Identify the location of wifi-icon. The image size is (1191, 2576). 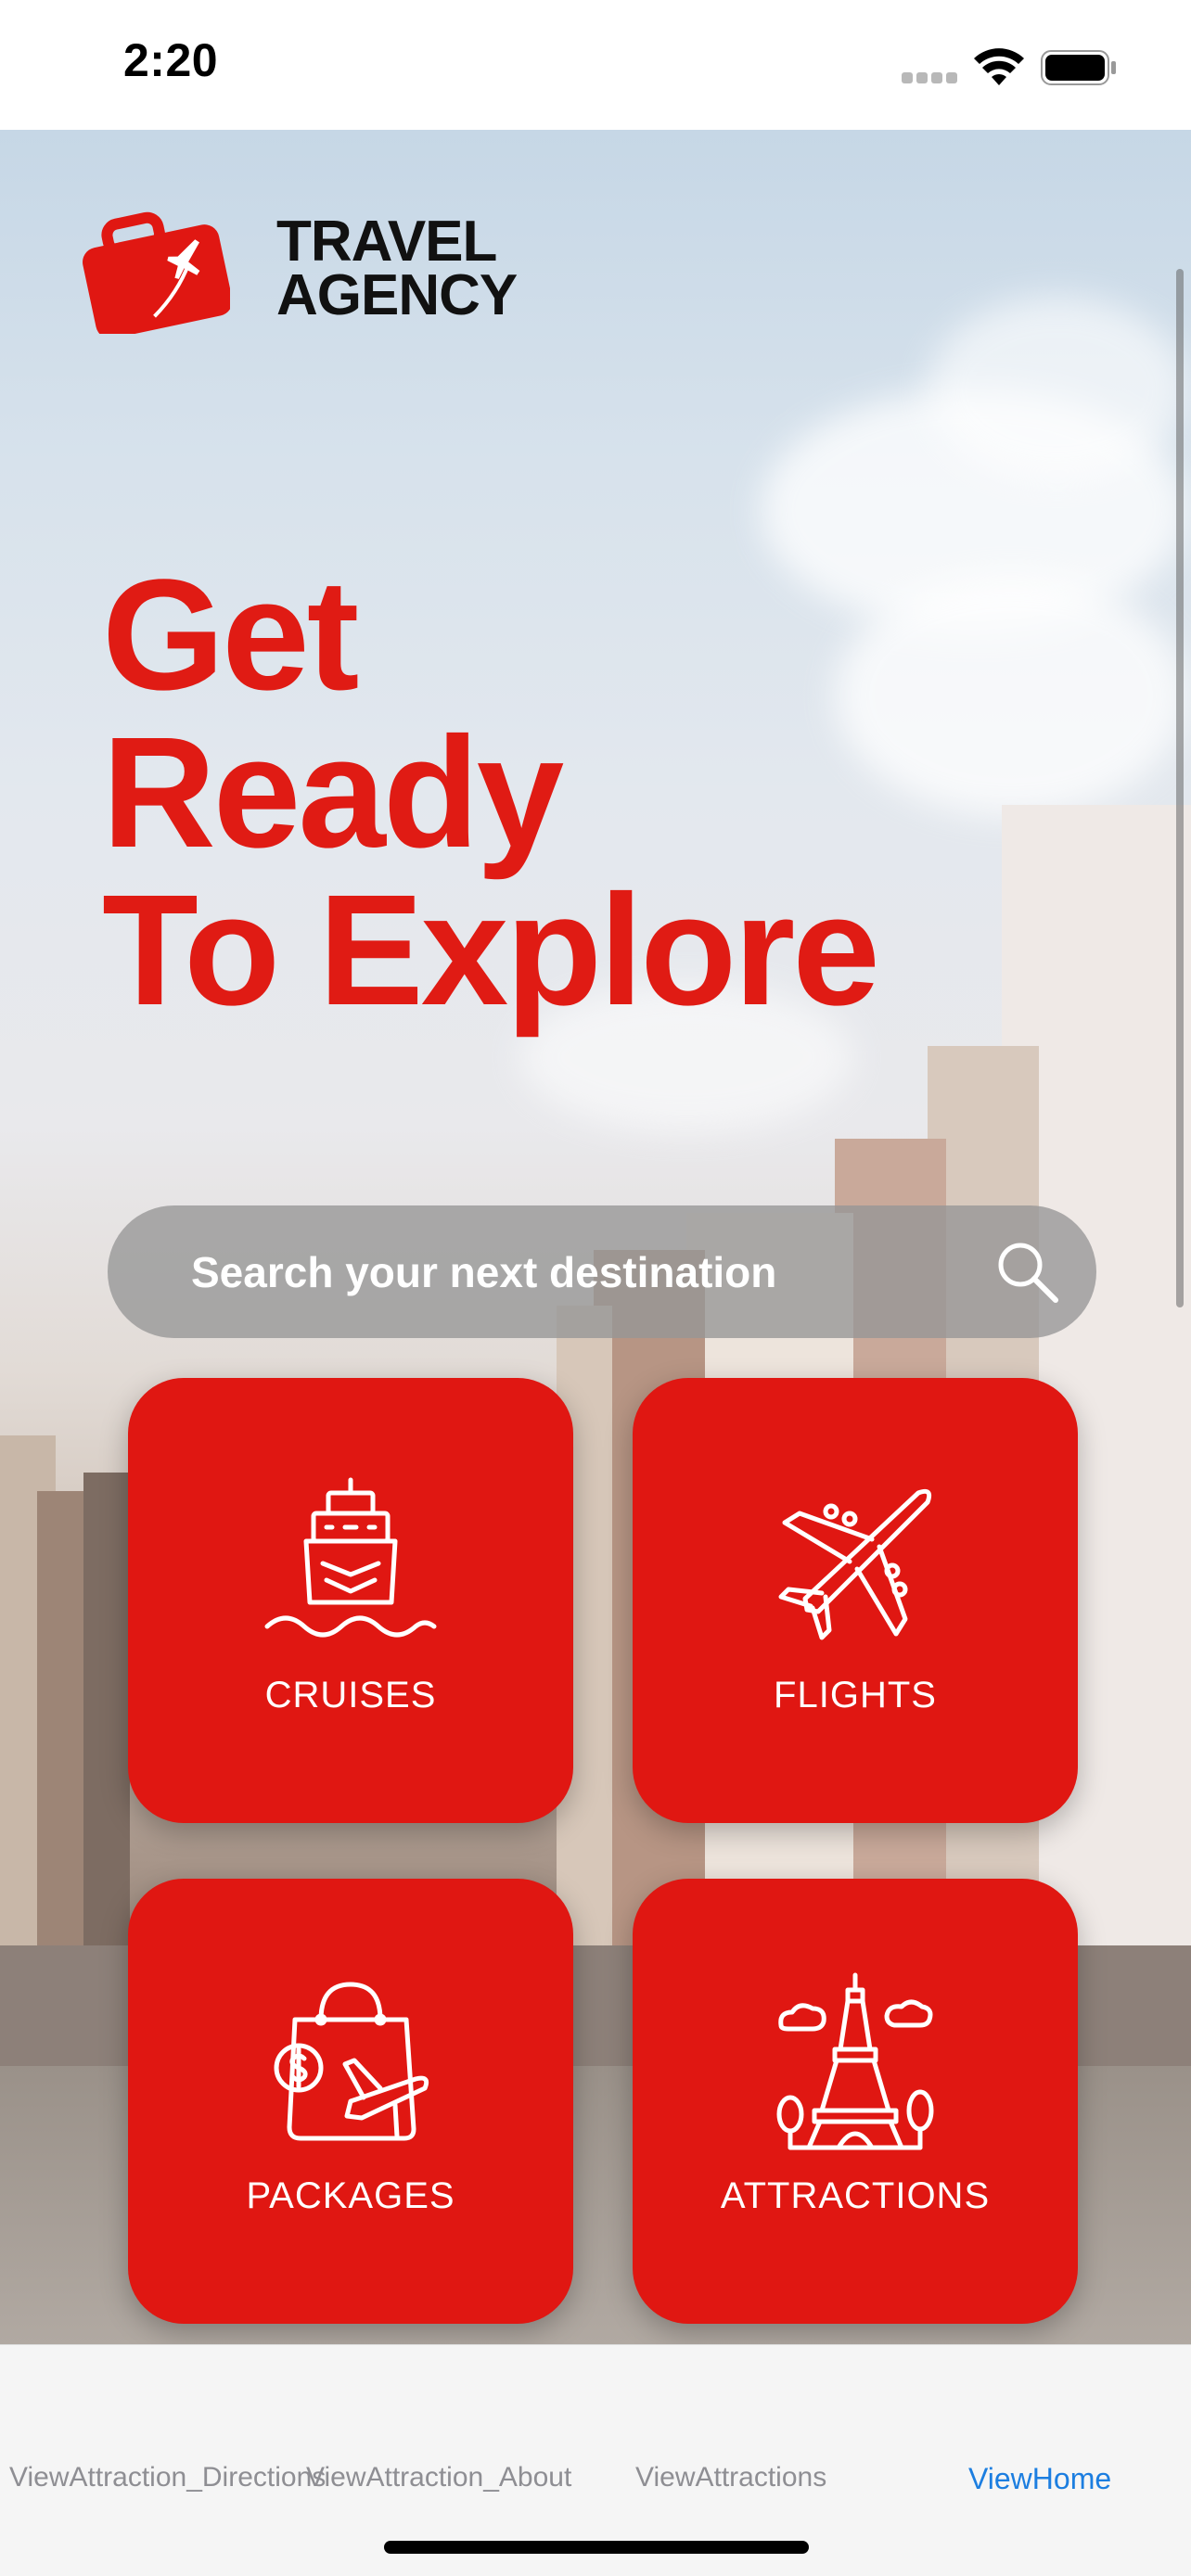
(999, 66).